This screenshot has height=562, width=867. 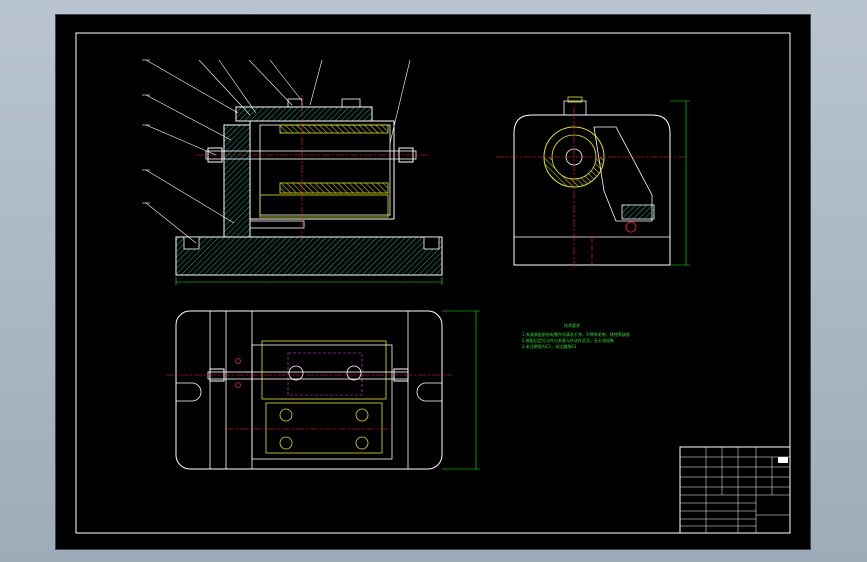 I want to click on top-view, so click(x=323, y=390).